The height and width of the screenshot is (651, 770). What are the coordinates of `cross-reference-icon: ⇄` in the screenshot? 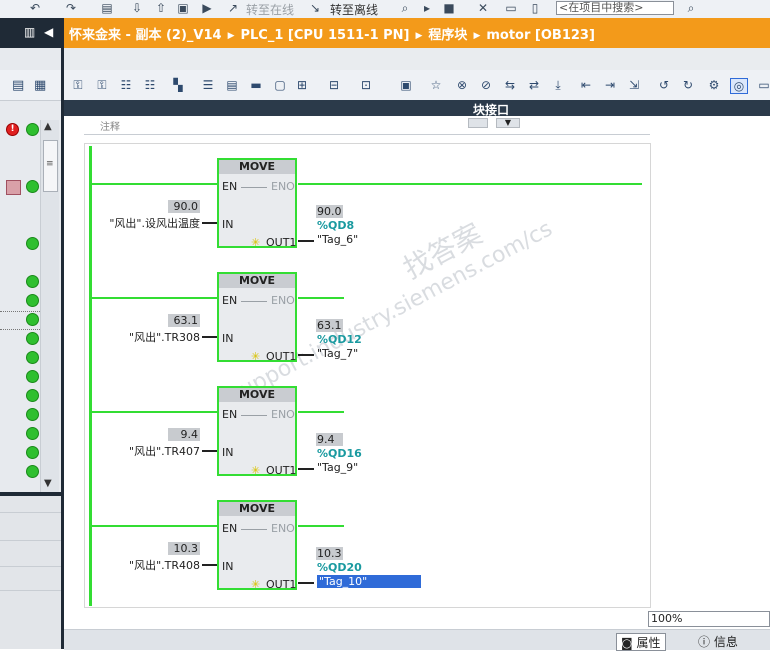 It's located at (534, 85).